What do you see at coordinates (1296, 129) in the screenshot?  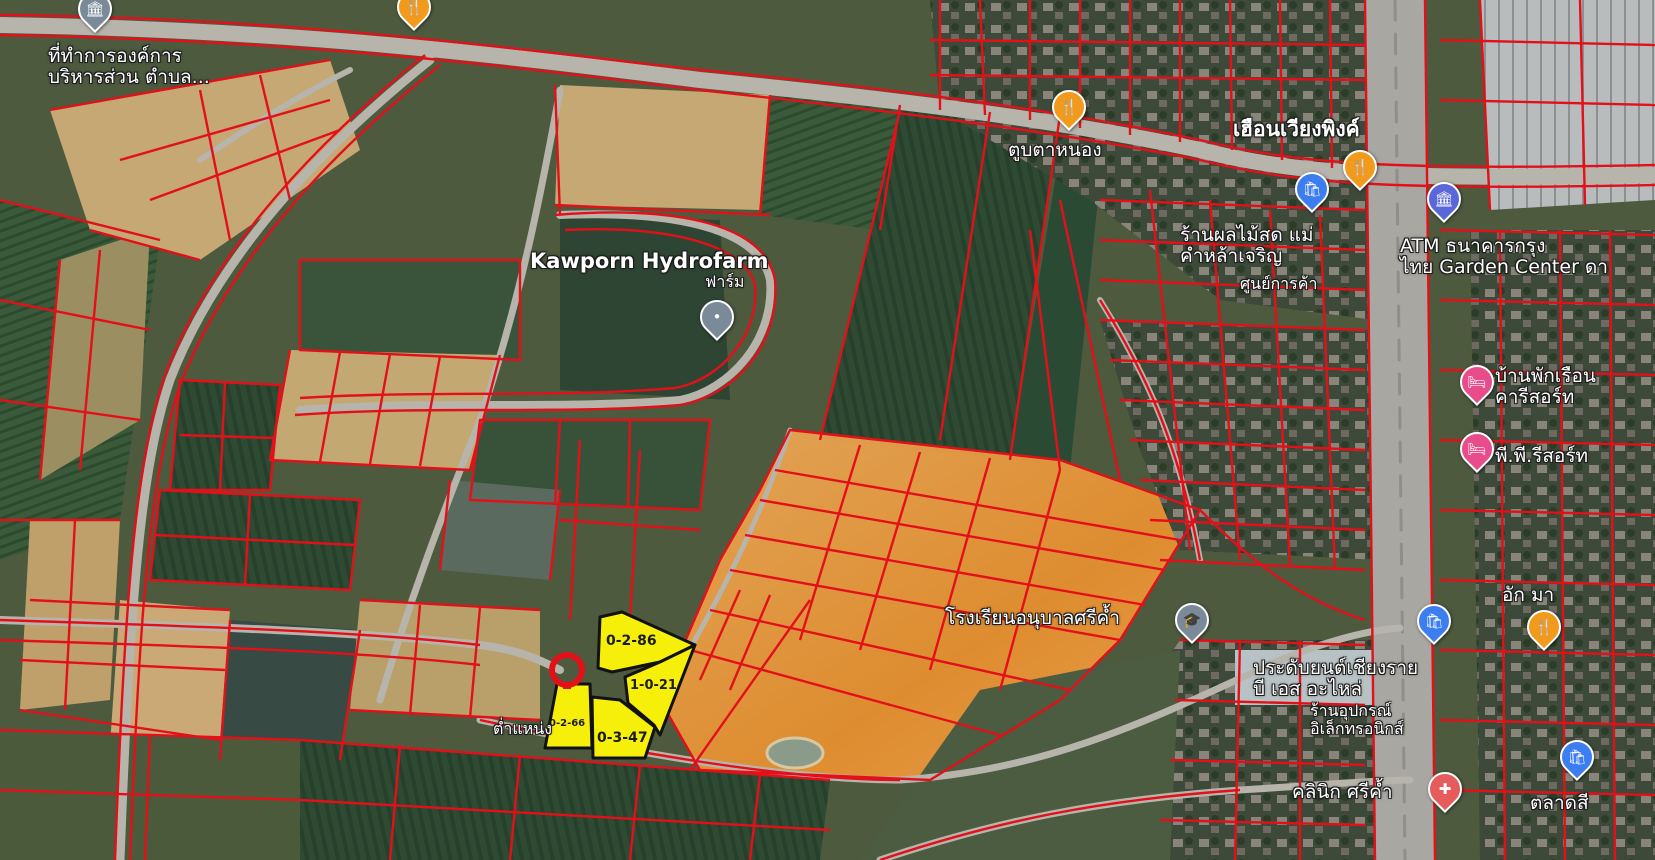 I see `place-label-huean-wiang: เฮือนเวียงพิงค์` at bounding box center [1296, 129].